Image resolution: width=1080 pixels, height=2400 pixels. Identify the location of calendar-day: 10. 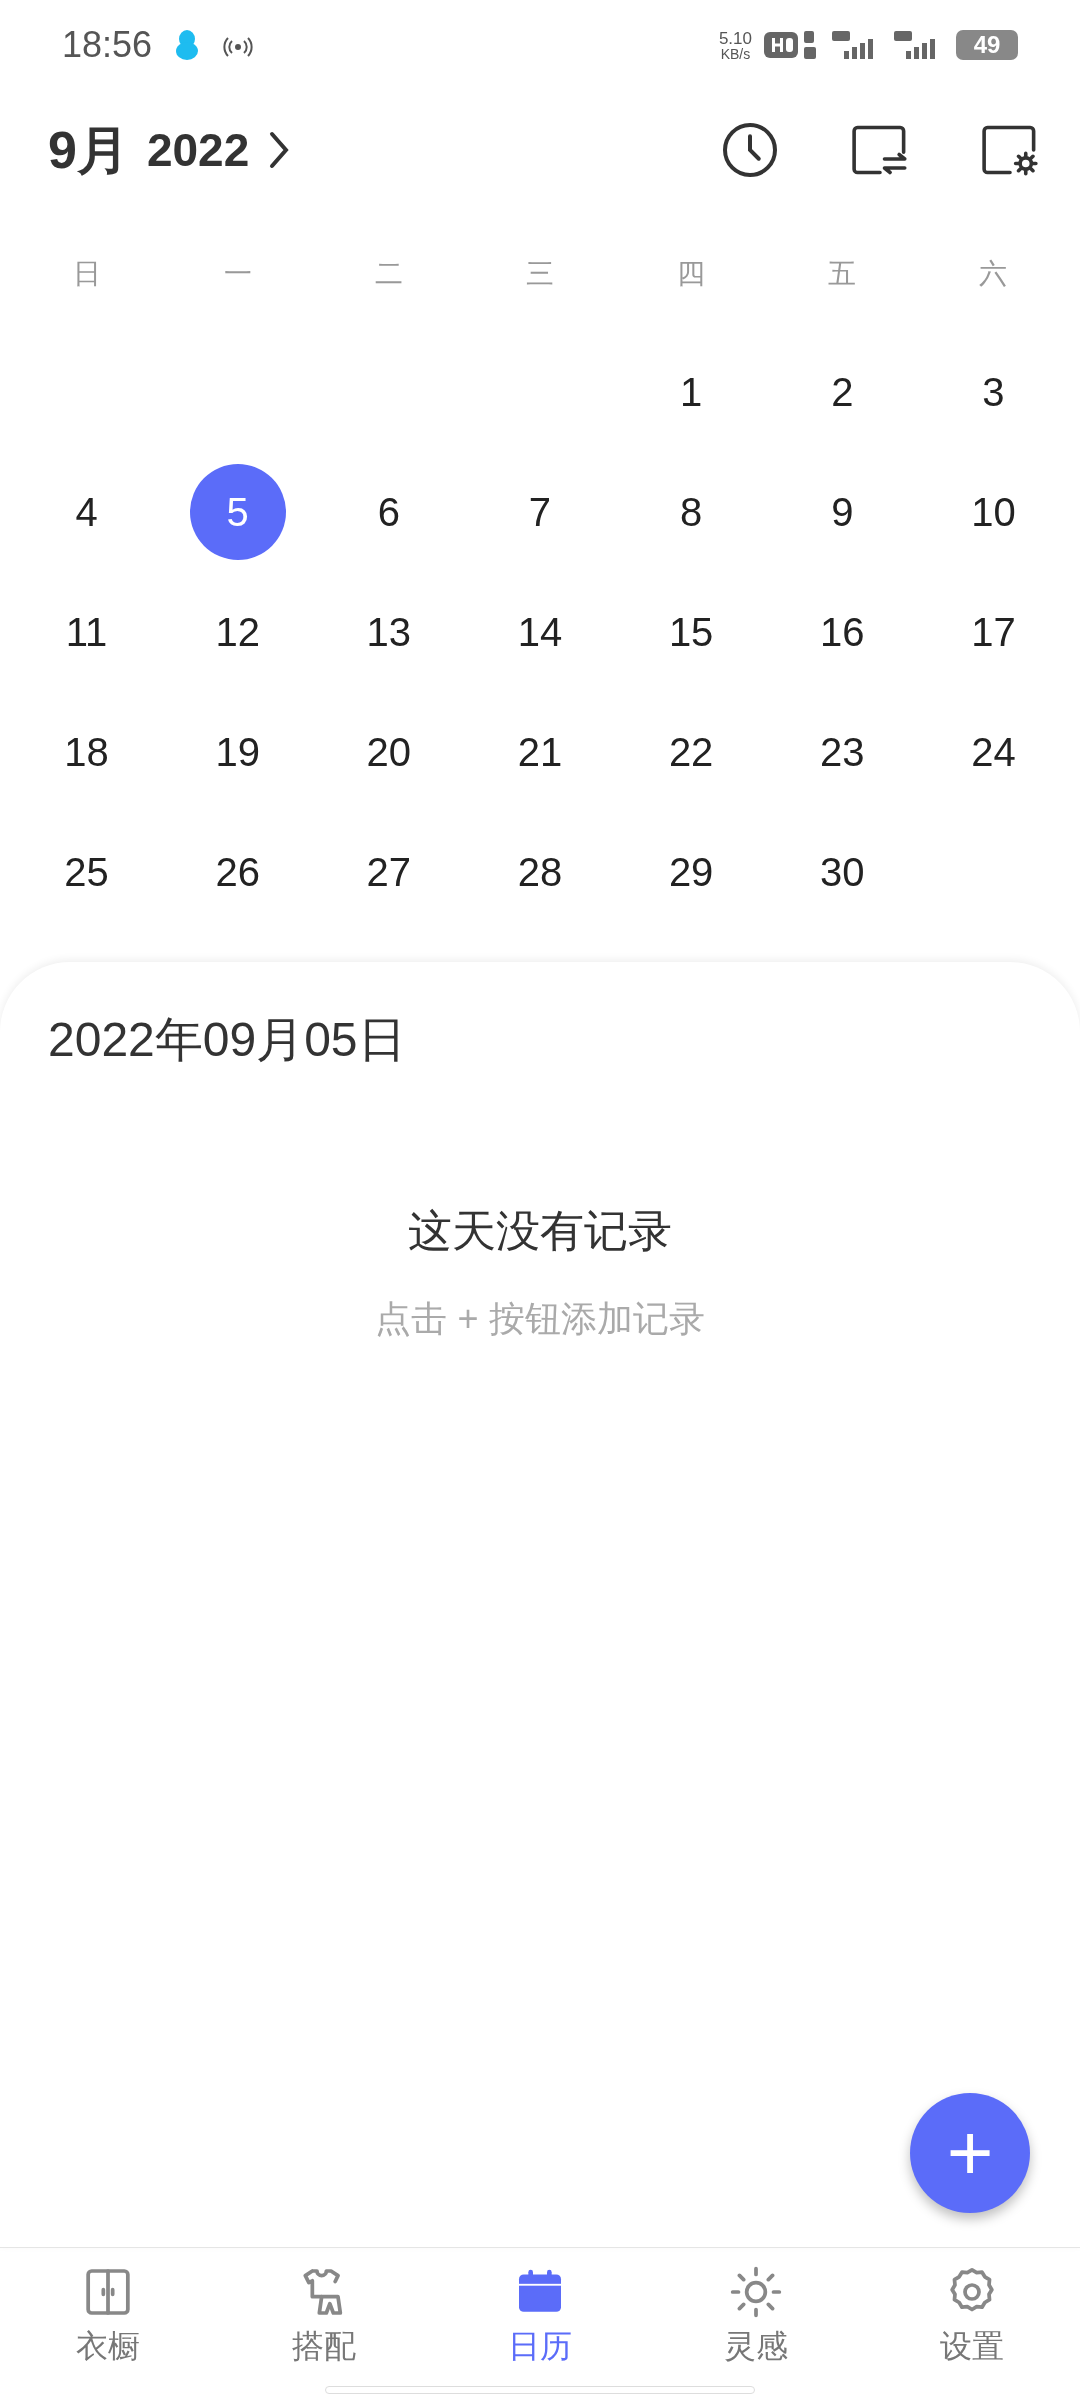
(993, 512).